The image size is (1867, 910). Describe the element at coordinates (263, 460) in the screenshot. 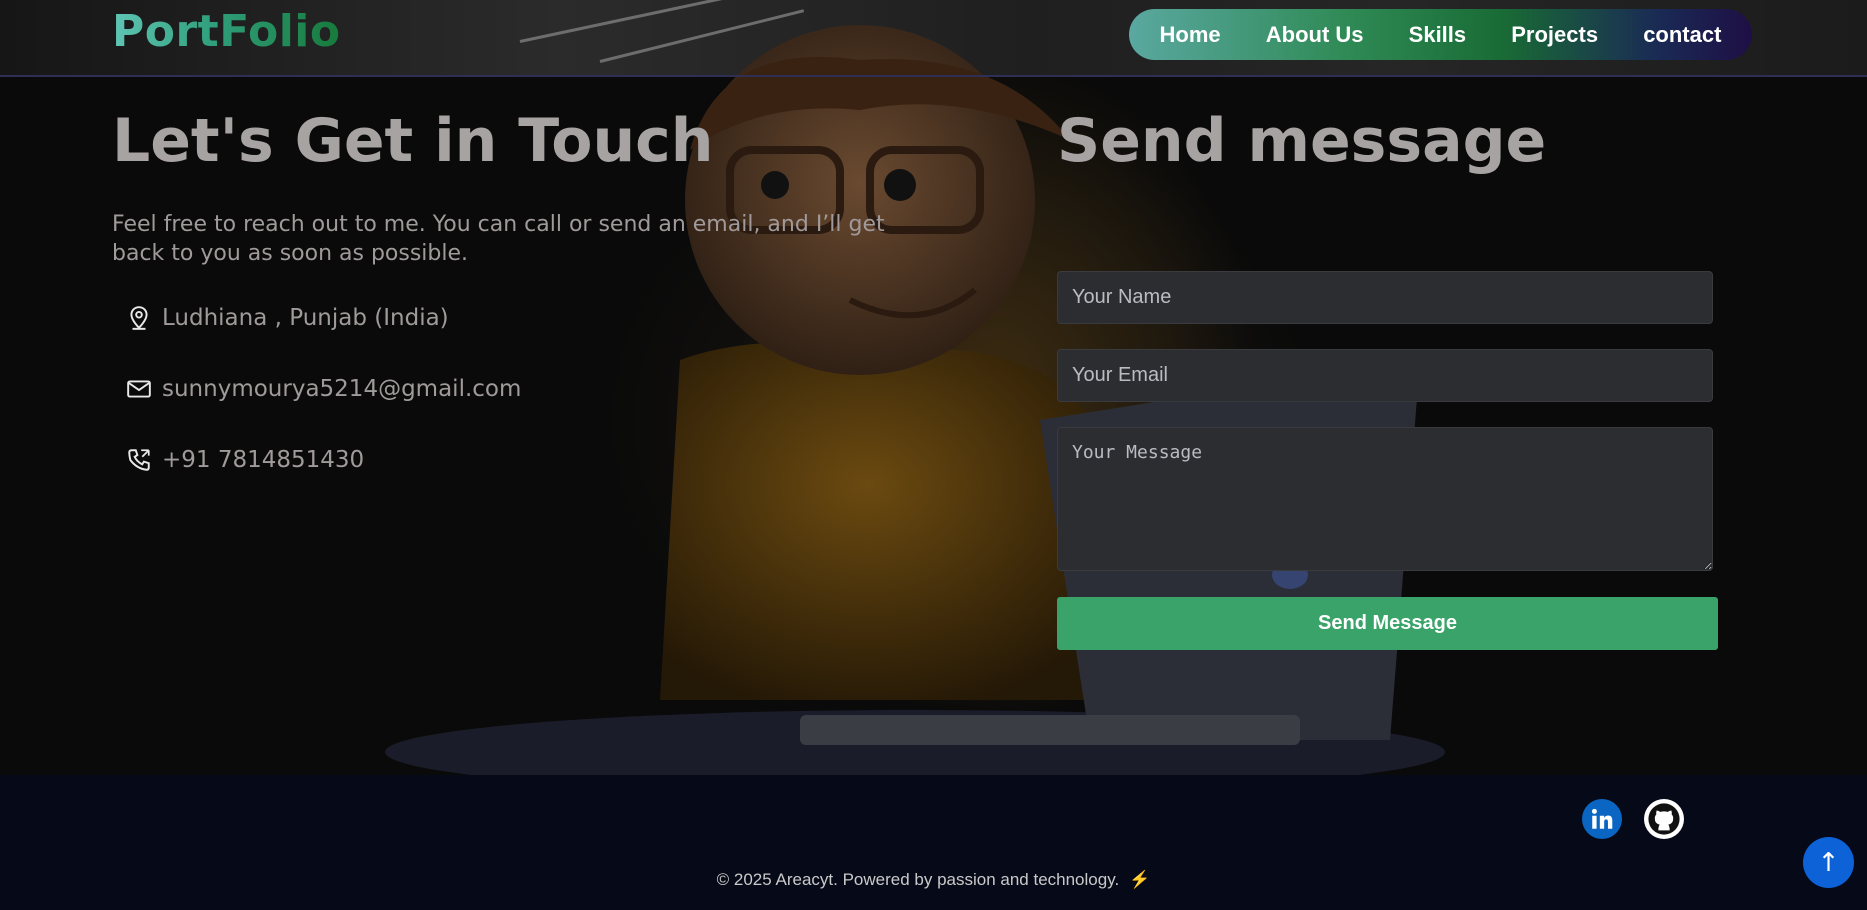

I see `phone-text: +91 7814851430` at that location.